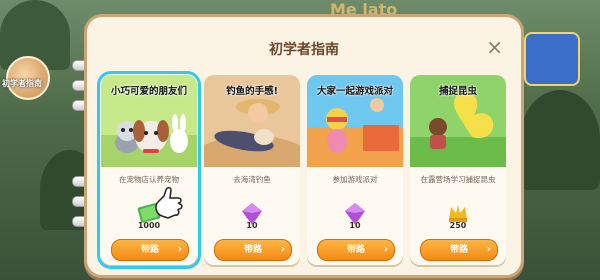 The width and height of the screenshot is (600, 280). Describe the element at coordinates (457, 91) in the screenshot. I see `card-title: 捕捉昆虫` at that location.